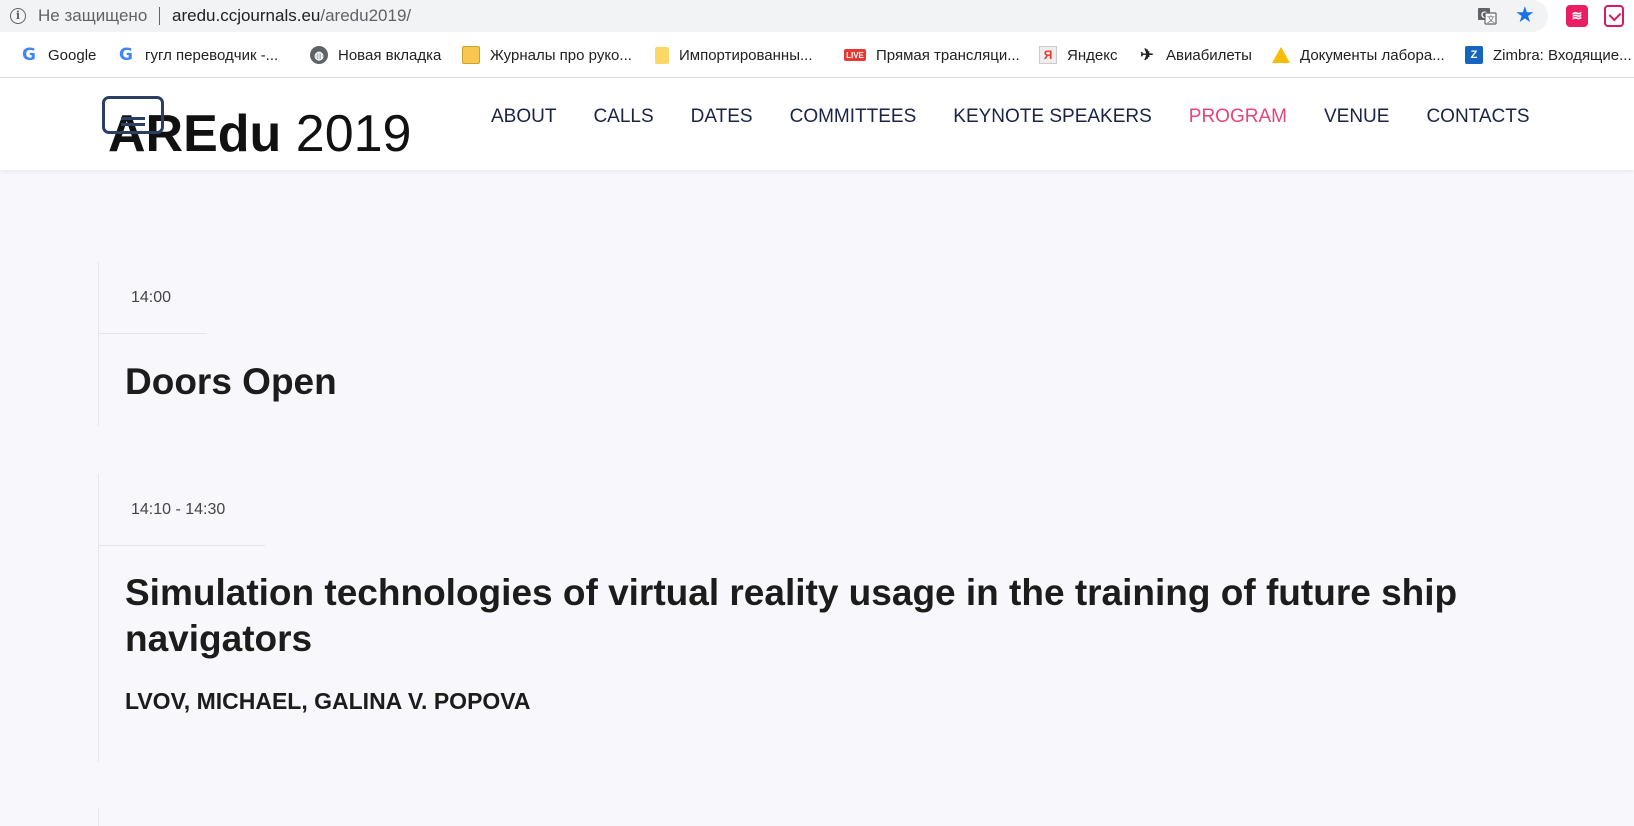 The image size is (1634, 826). Describe the element at coordinates (1281, 55) in the screenshot. I see `drive-icon` at that location.